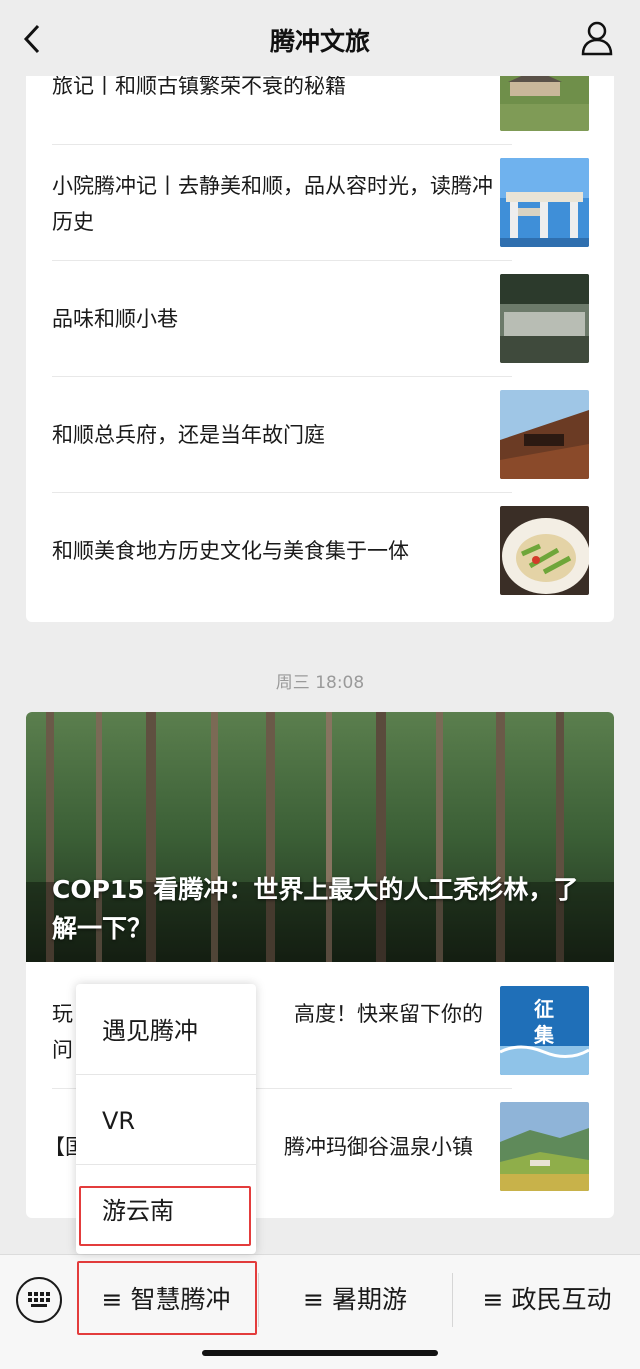 The image size is (640, 1369). What do you see at coordinates (188, 435) in the screenshot?
I see `article-title: 和顺总兵府，还是当年故门庭` at bounding box center [188, 435].